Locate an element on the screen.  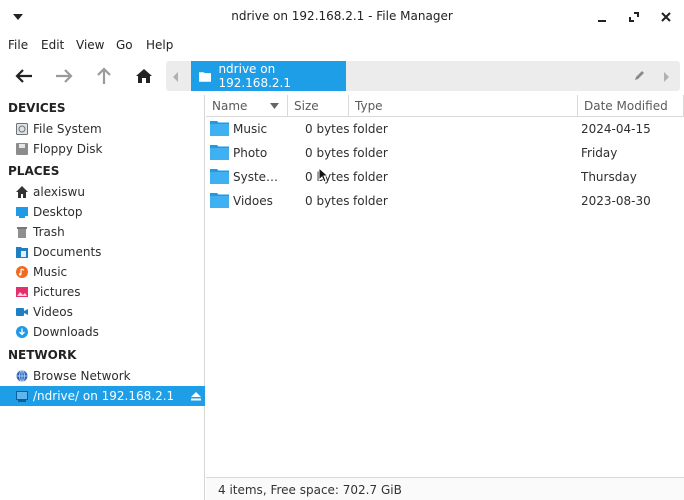
sidebar-item-videos: Videos is located at coordinates (102, 312).